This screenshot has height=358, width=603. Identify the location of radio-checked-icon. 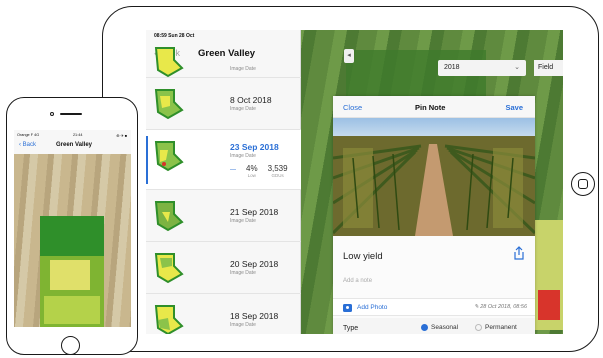
(424, 327).